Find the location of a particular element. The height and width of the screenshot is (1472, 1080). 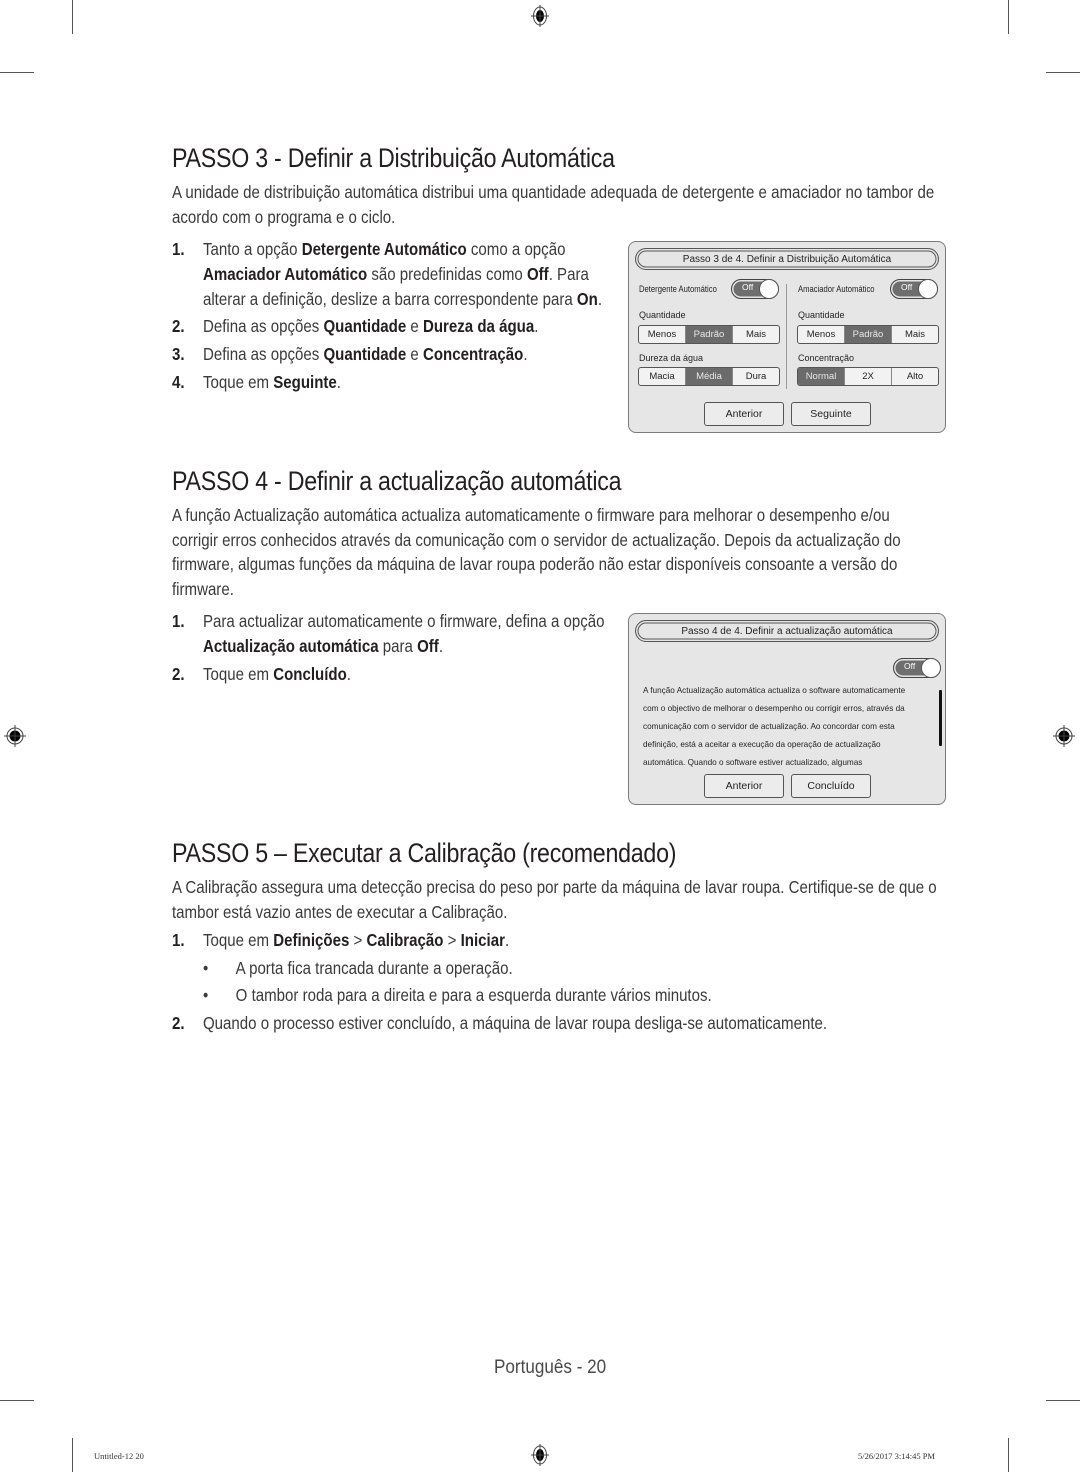

auto-update-toggle: Off is located at coordinates (917, 668).